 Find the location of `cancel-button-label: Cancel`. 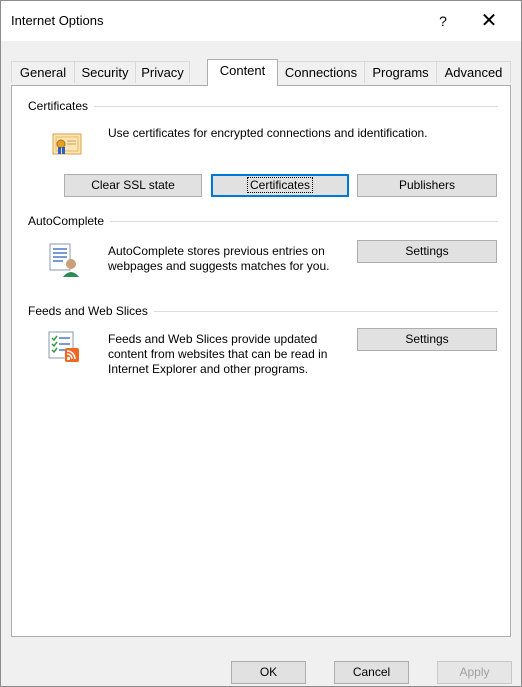

cancel-button-label: Cancel is located at coordinates (371, 672).